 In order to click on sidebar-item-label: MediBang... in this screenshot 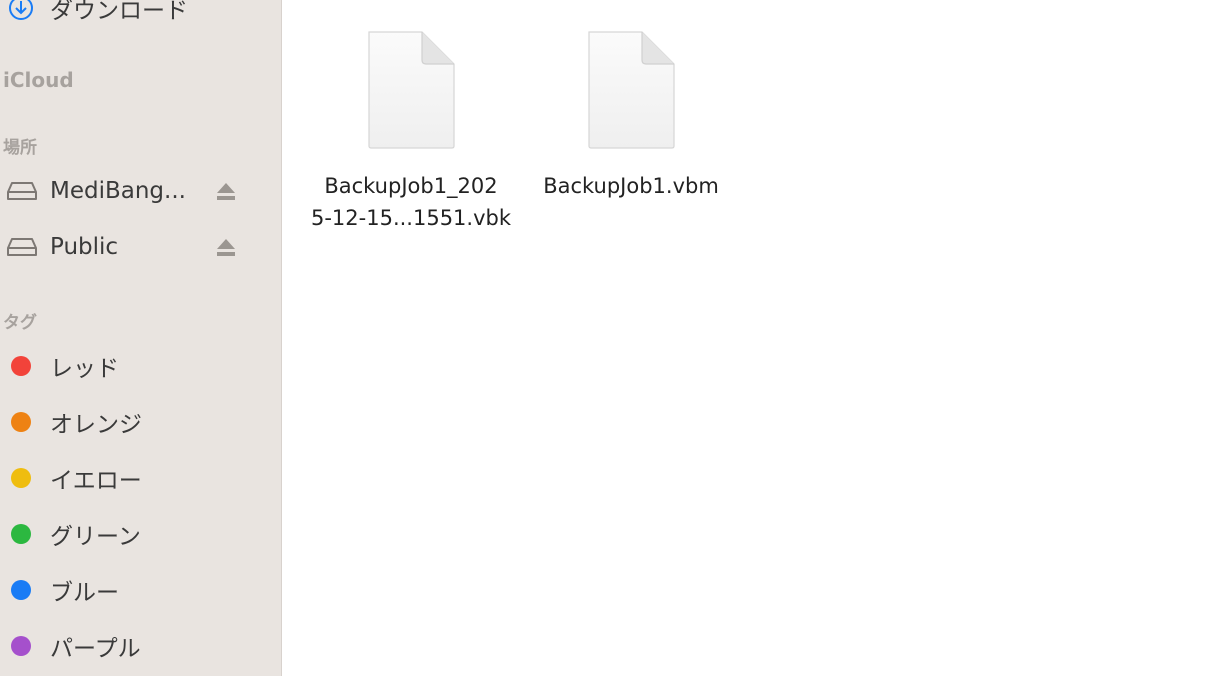, I will do `click(118, 191)`.